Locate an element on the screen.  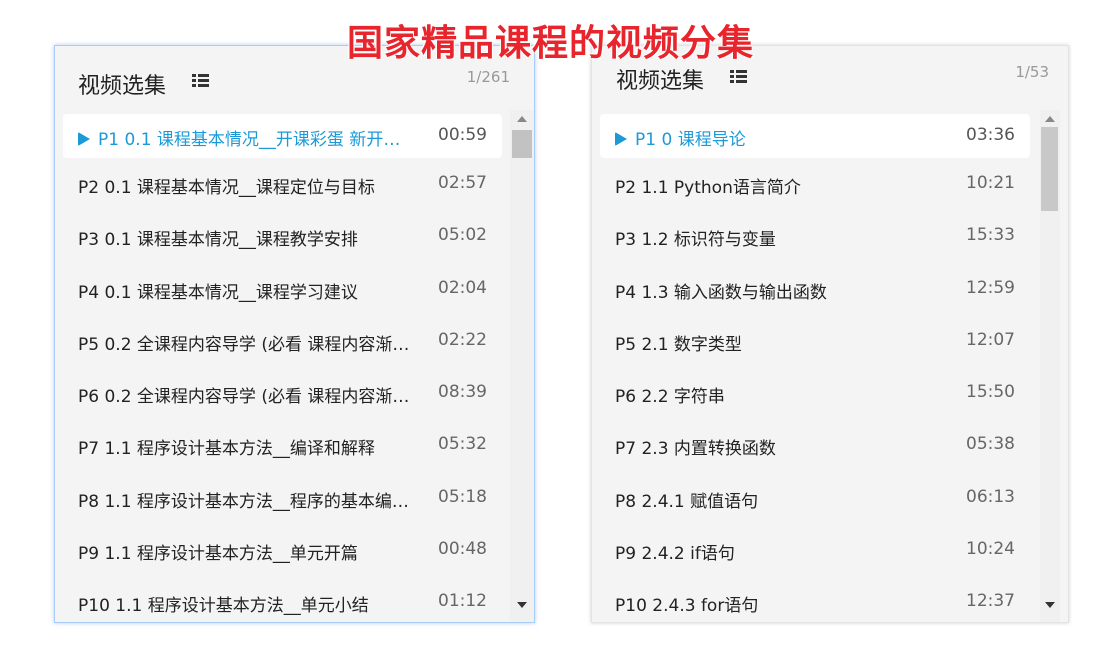
episode-item-active: P1 0.1 课程基本情况__开课彩蛋 新开… 00:59 is located at coordinates (282, 136).